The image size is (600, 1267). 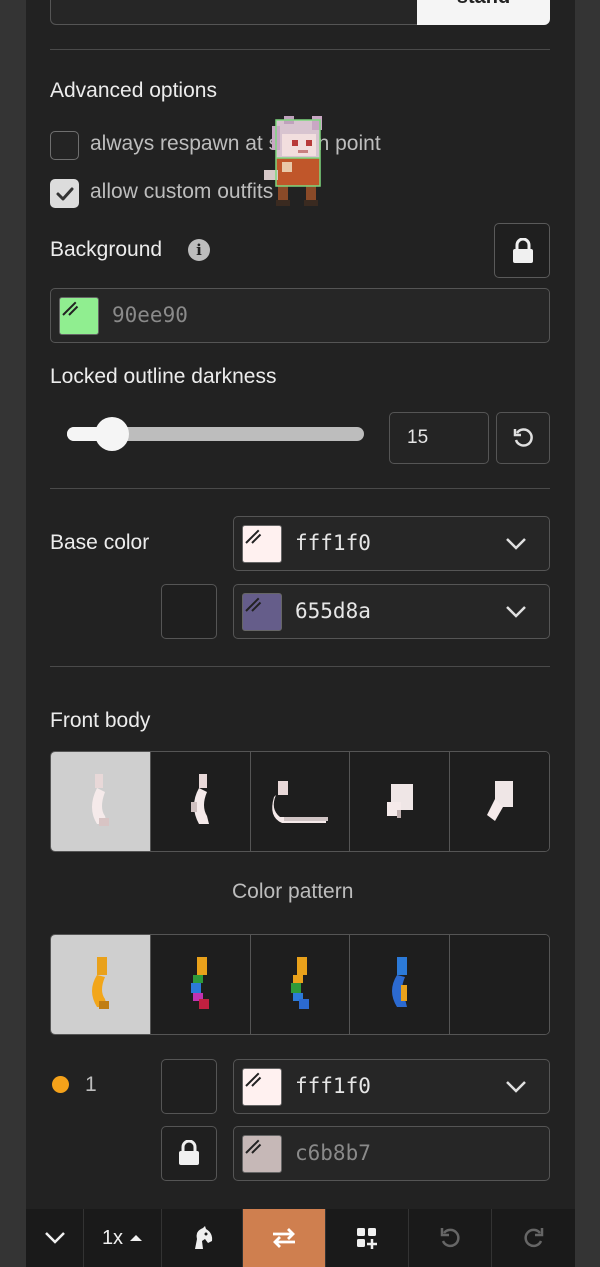 What do you see at coordinates (298, 162) in the screenshot?
I see `pony-sprite` at bounding box center [298, 162].